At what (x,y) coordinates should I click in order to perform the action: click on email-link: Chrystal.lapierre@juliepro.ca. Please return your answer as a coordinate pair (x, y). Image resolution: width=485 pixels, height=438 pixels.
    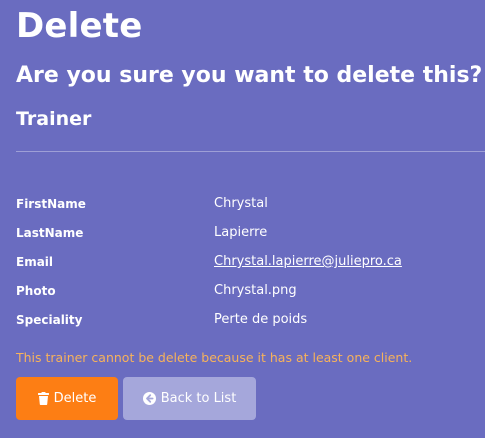
    Looking at the image, I should click on (308, 261).